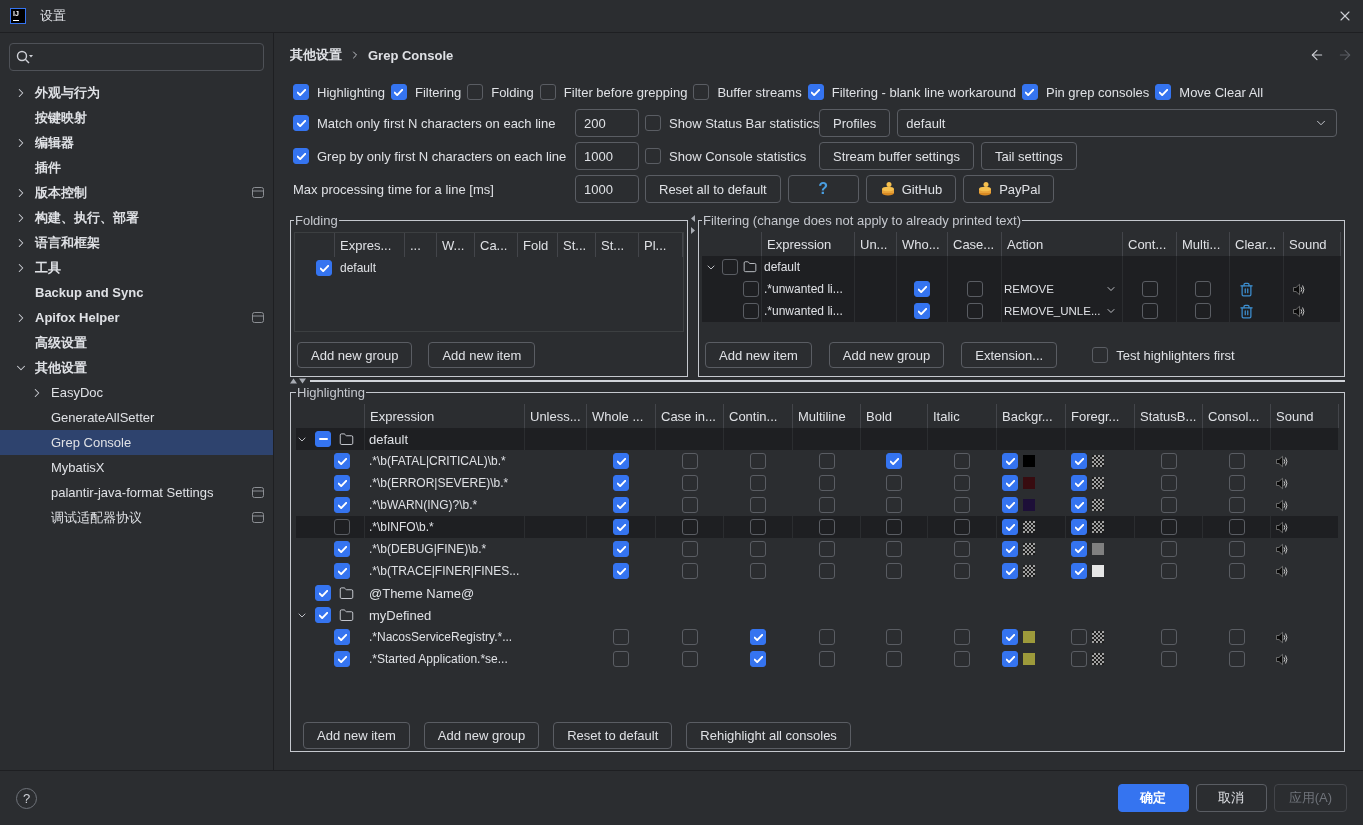 Image resolution: width=1363 pixels, height=825 pixels. Describe the element at coordinates (613, 735) in the screenshot. I see `panel-button: Reset to default` at that location.